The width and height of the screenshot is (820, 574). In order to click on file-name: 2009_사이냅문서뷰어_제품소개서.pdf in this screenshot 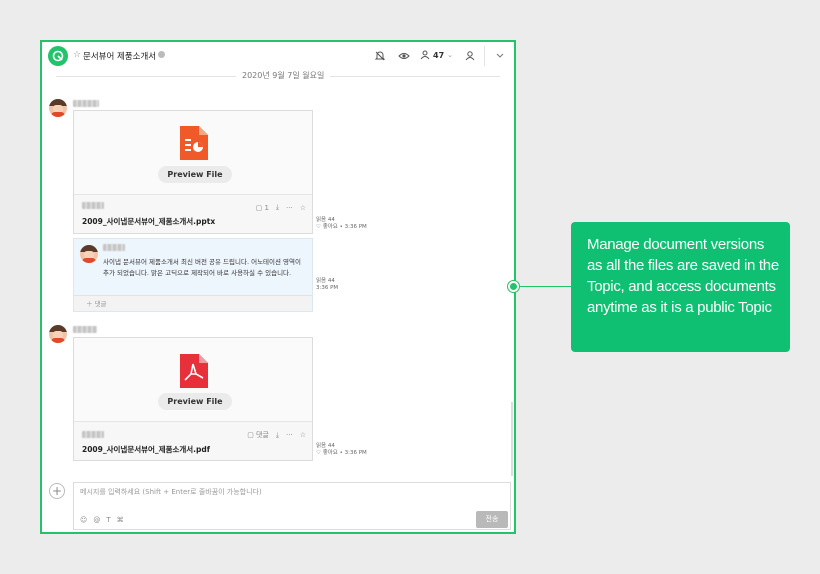, I will do `click(146, 449)`.